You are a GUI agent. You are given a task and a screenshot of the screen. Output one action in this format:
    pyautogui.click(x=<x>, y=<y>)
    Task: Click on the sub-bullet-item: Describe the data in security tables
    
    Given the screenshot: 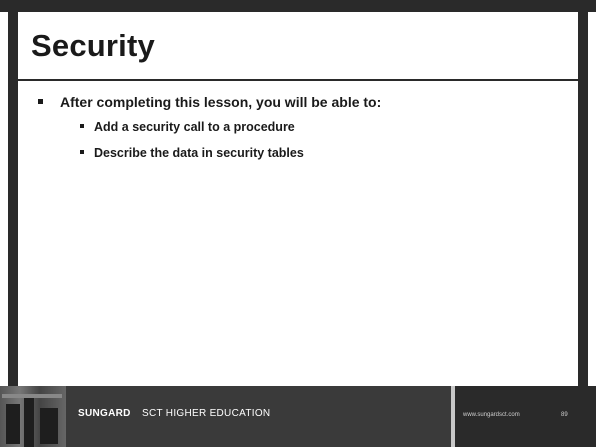 What is the action you would take?
    pyautogui.click(x=230, y=153)
    